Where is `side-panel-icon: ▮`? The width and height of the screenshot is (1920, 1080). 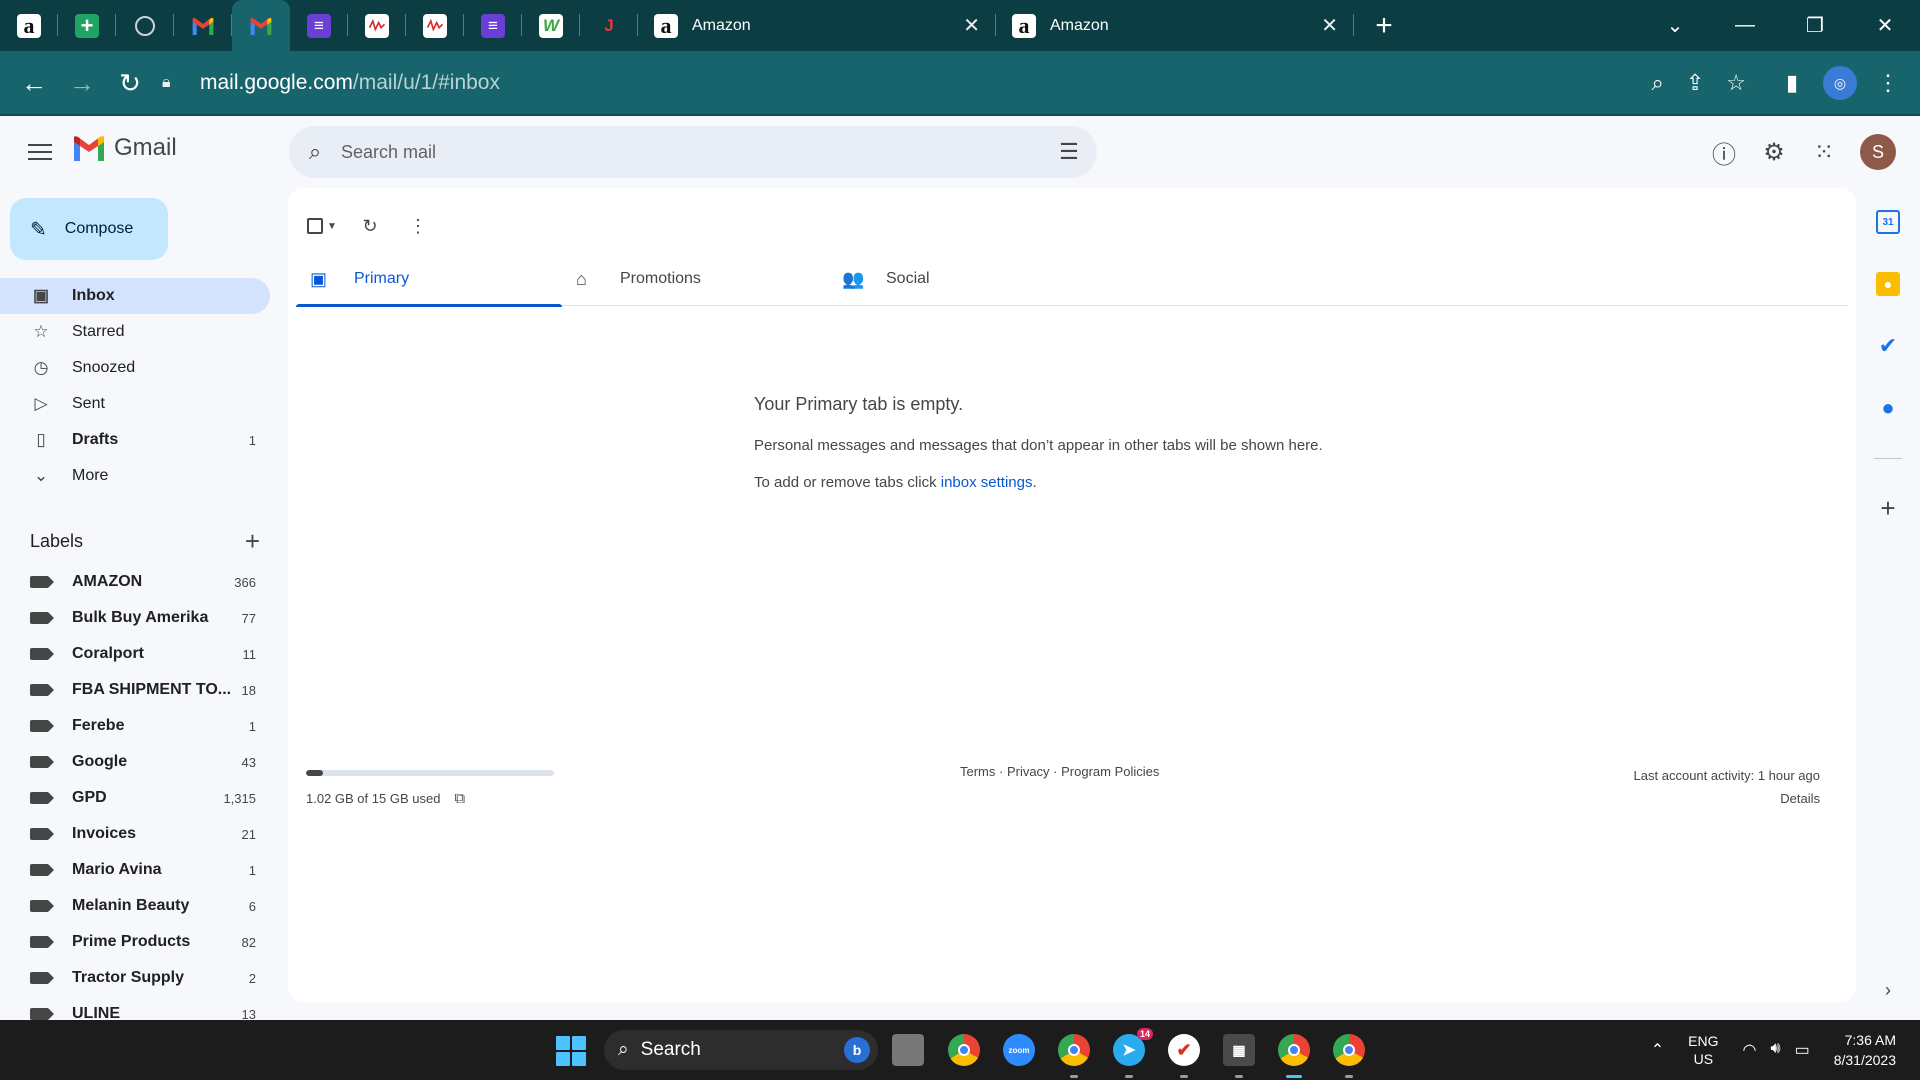
side-panel-icon: ▮ is located at coordinates (1792, 83).